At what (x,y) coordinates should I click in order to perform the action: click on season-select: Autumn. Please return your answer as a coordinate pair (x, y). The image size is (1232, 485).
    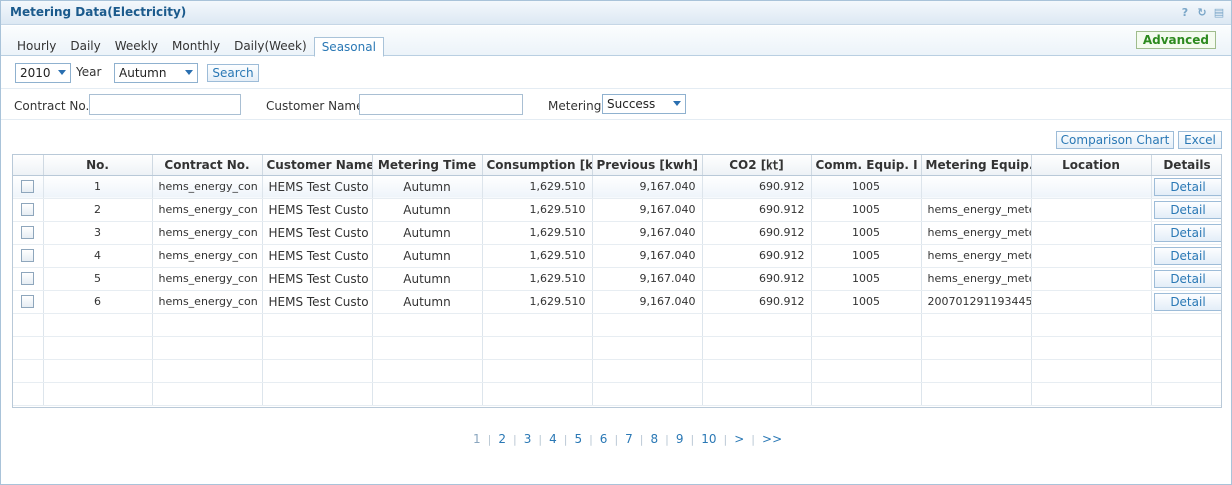
    Looking at the image, I should click on (156, 73).